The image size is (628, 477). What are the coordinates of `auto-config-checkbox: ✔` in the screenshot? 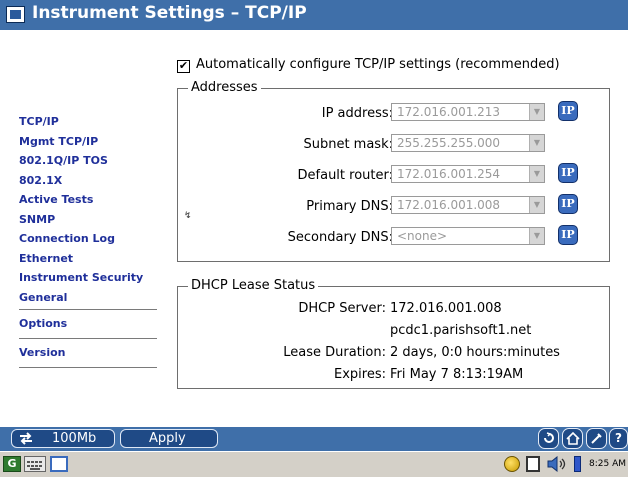 It's located at (183, 66).